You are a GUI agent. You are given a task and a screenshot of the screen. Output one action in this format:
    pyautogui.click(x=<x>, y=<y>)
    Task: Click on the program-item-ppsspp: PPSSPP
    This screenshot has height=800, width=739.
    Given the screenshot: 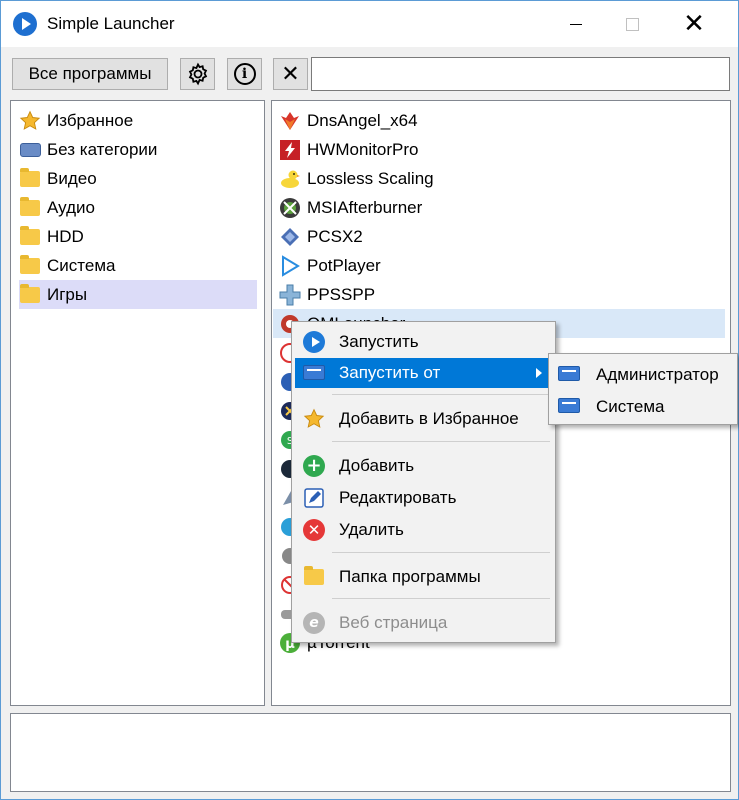 What is the action you would take?
    pyautogui.click(x=327, y=294)
    